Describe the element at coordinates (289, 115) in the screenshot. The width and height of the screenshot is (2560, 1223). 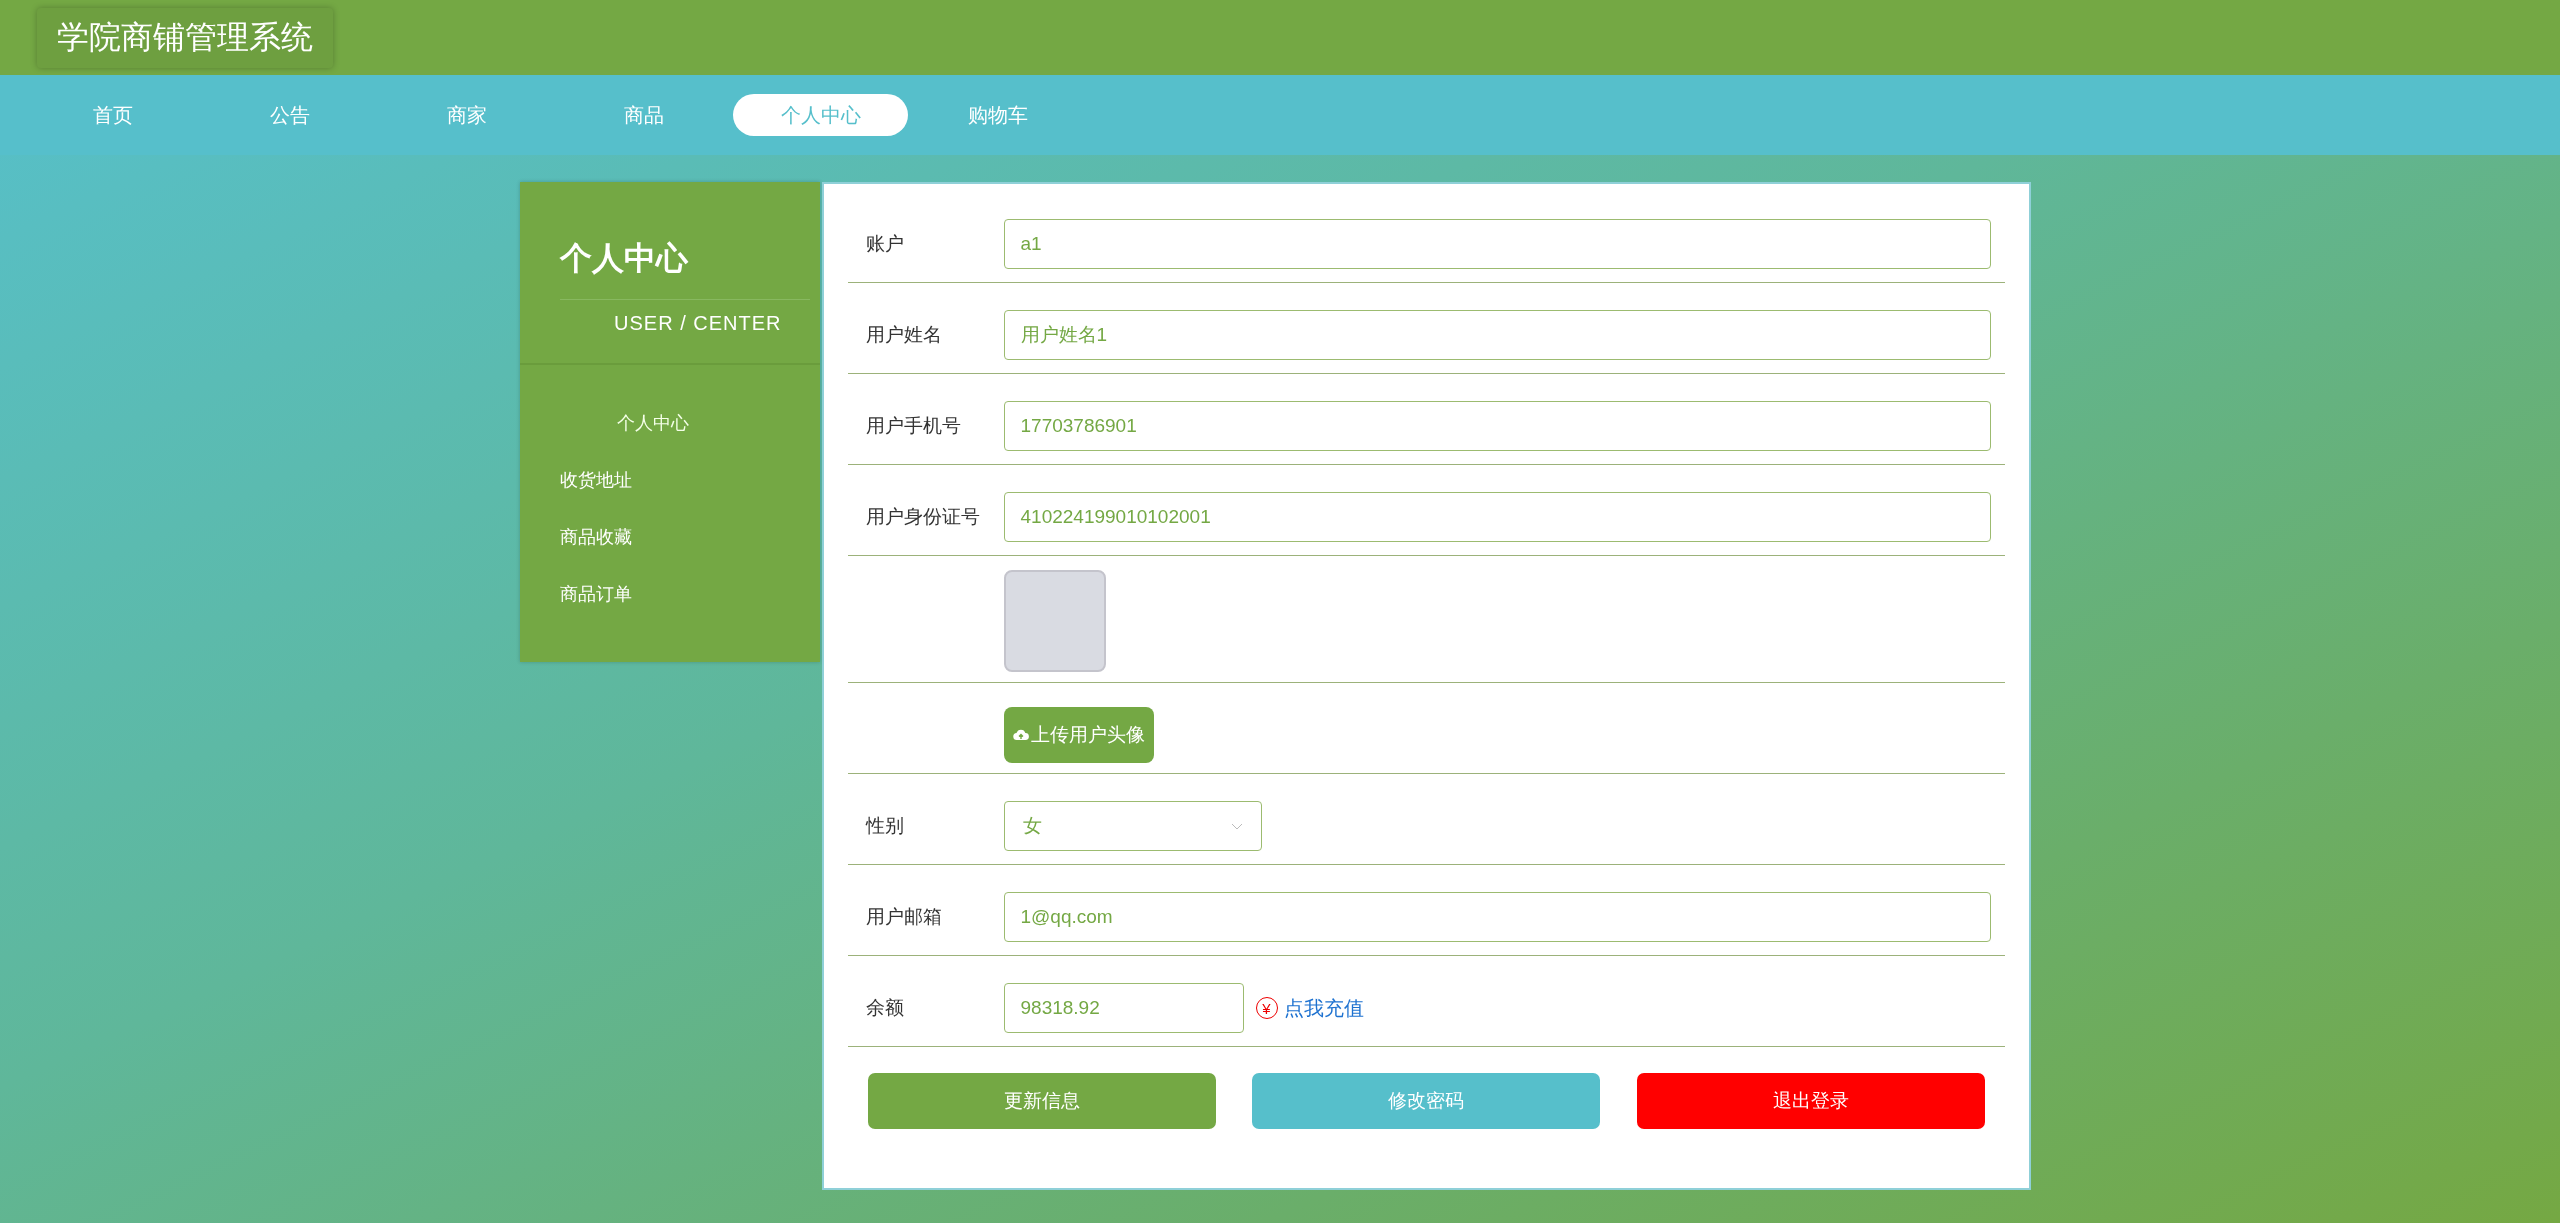
I see `nav-tab: 公告` at that location.